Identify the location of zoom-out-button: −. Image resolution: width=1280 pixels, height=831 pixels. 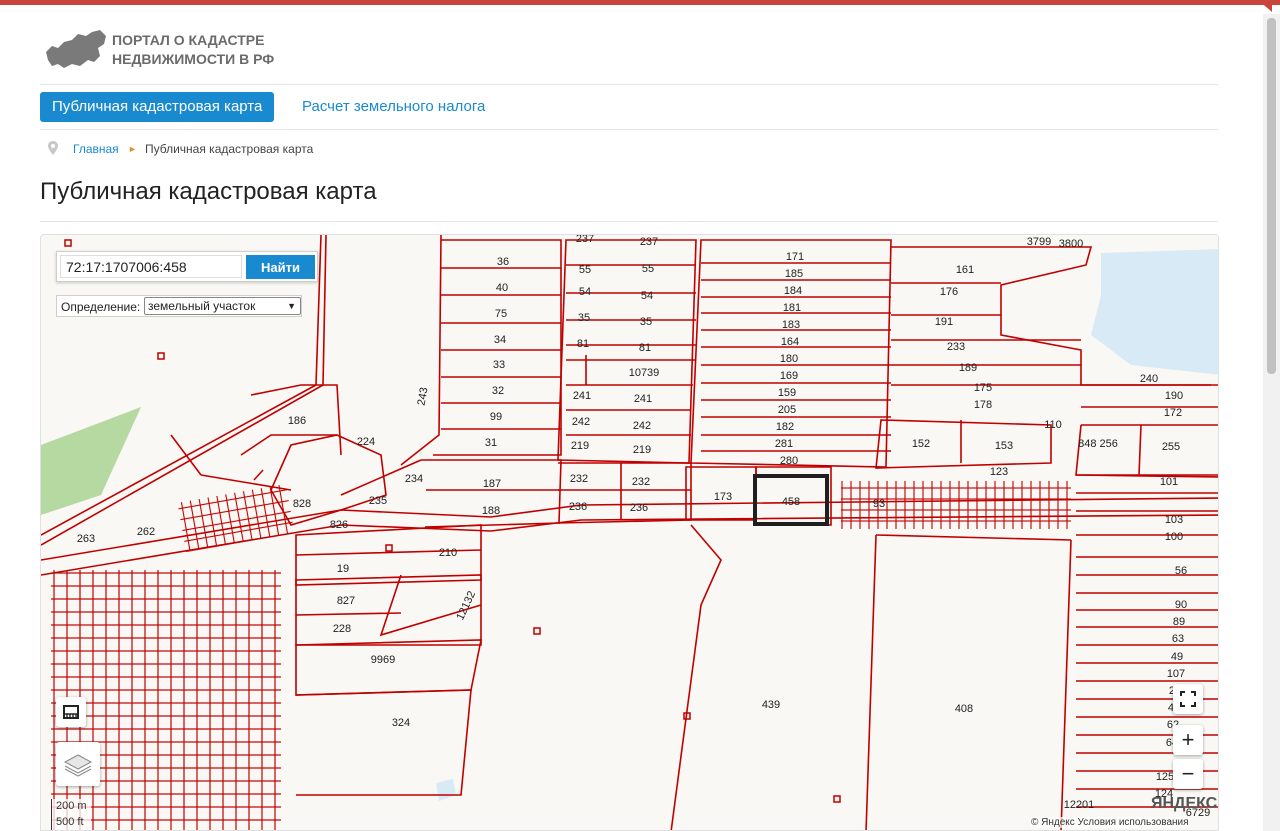
(1188, 774).